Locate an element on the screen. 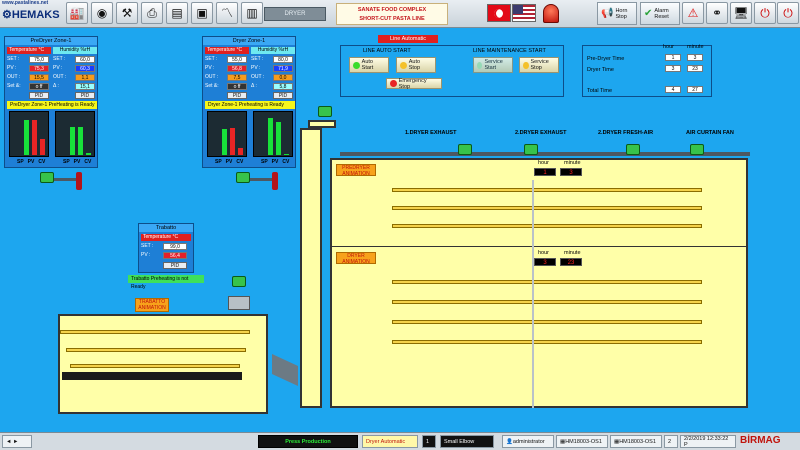  power-icon: ⏻ is located at coordinates (788, 13).